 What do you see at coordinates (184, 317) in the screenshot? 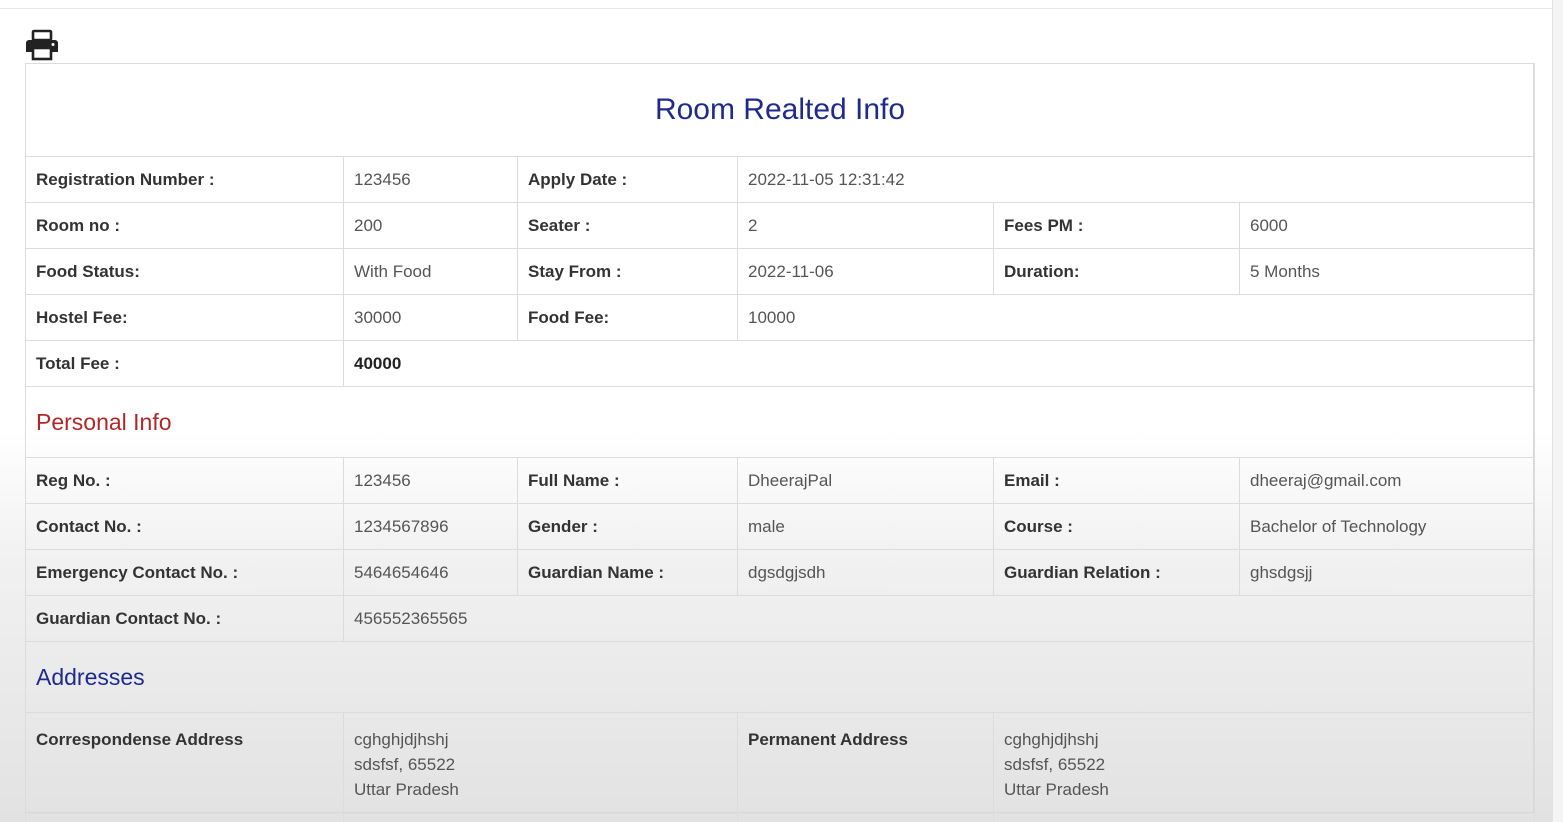
I see `hostel-fee-label: Hostel Fee:` at bounding box center [184, 317].